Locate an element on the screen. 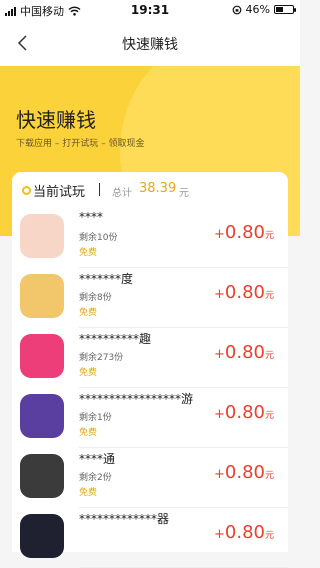 This screenshot has height=568, width=320. bullet-icon is located at coordinates (26, 190).